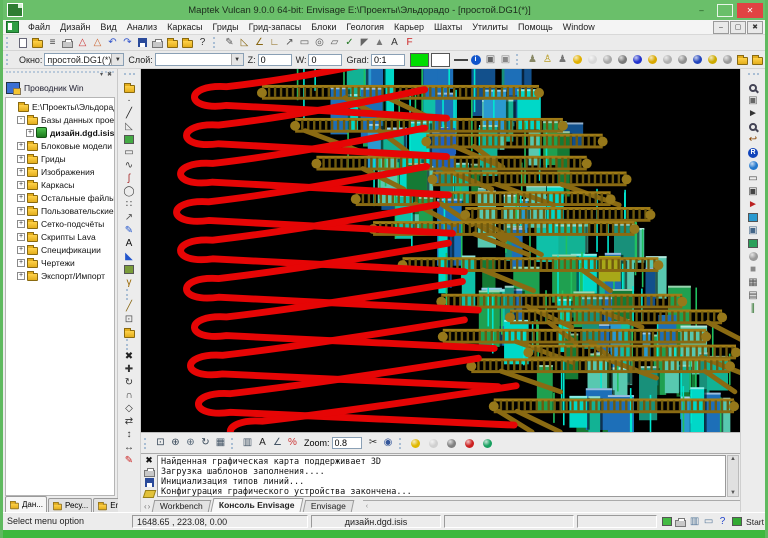  Describe the element at coordinates (277, 443) in the screenshot. I see `angle-measure-icon: ∠` at that location.